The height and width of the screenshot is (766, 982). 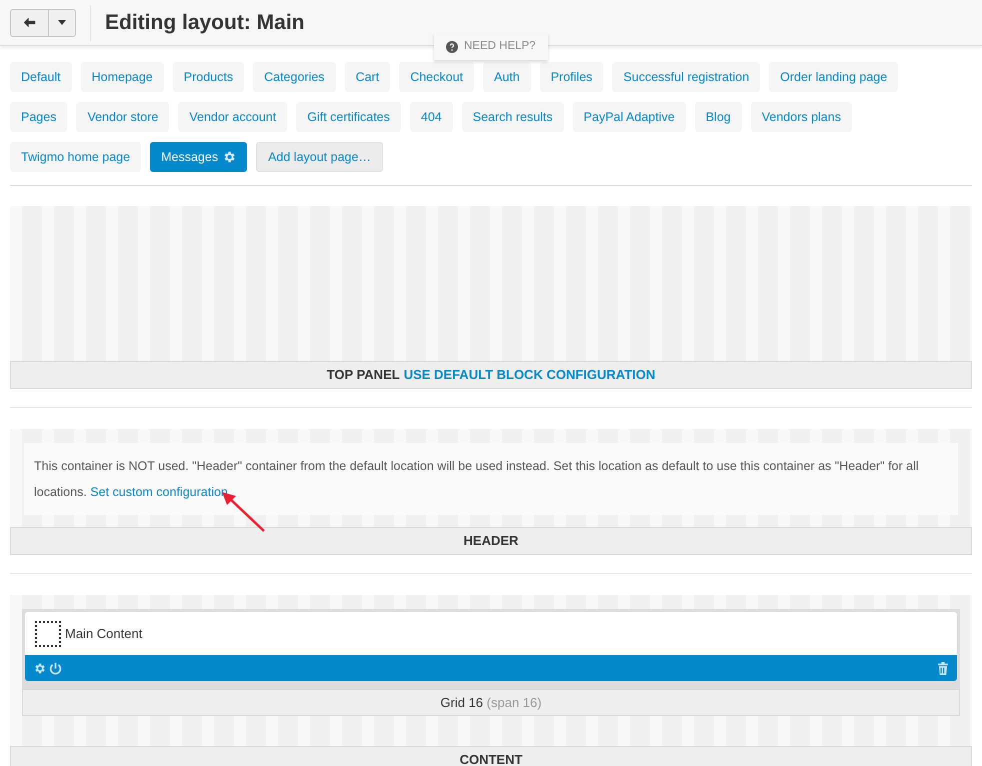 I want to click on notice-text: This container is NOT used. "Header" container from the default location will be used instead. Set this location as default to use this container as "Header" for all locations. Set custom configuration, so click(x=477, y=479).